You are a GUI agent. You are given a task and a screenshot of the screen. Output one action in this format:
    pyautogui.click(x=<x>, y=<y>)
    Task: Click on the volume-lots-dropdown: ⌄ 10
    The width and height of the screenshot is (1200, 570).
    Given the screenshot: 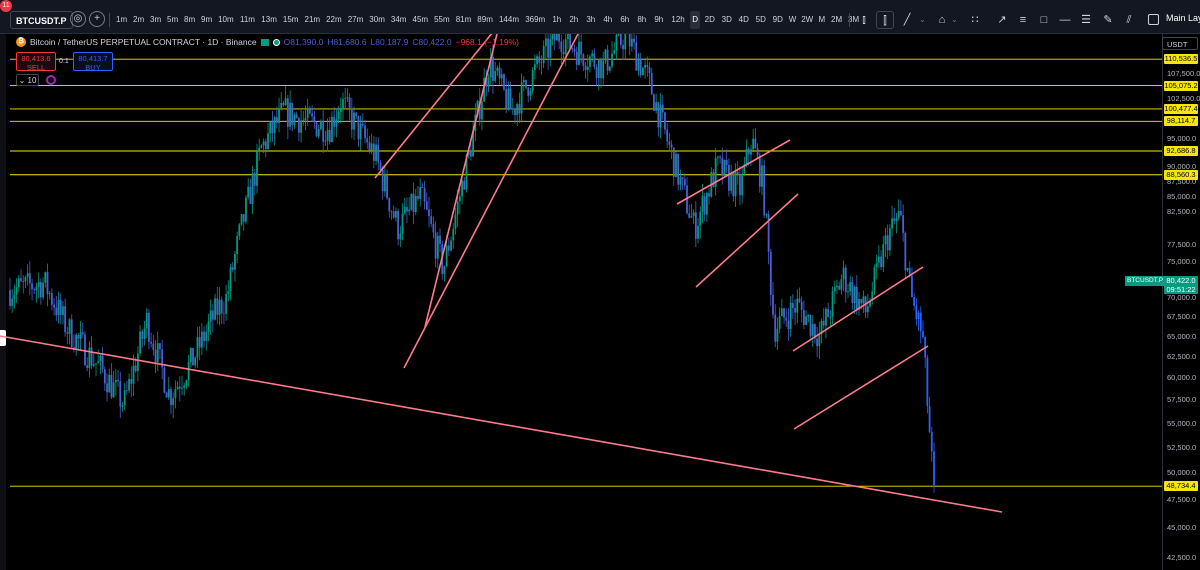 What is the action you would take?
    pyautogui.click(x=27, y=80)
    